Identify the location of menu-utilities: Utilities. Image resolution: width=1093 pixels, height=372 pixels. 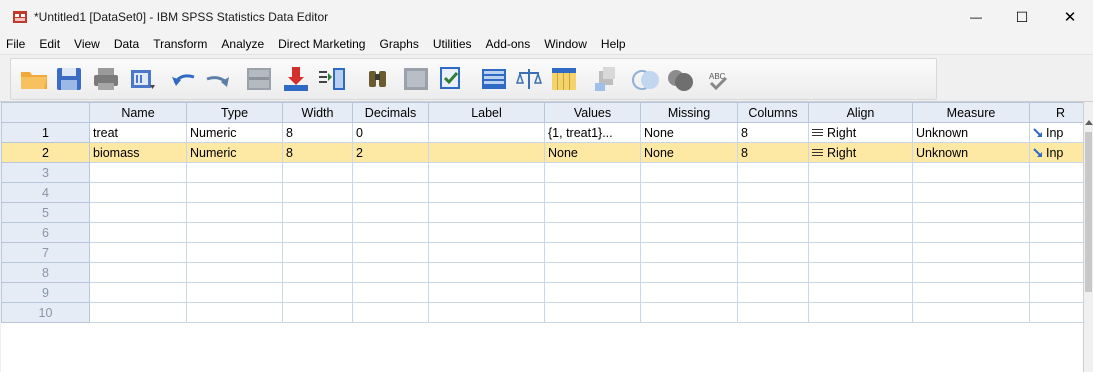
(452, 44).